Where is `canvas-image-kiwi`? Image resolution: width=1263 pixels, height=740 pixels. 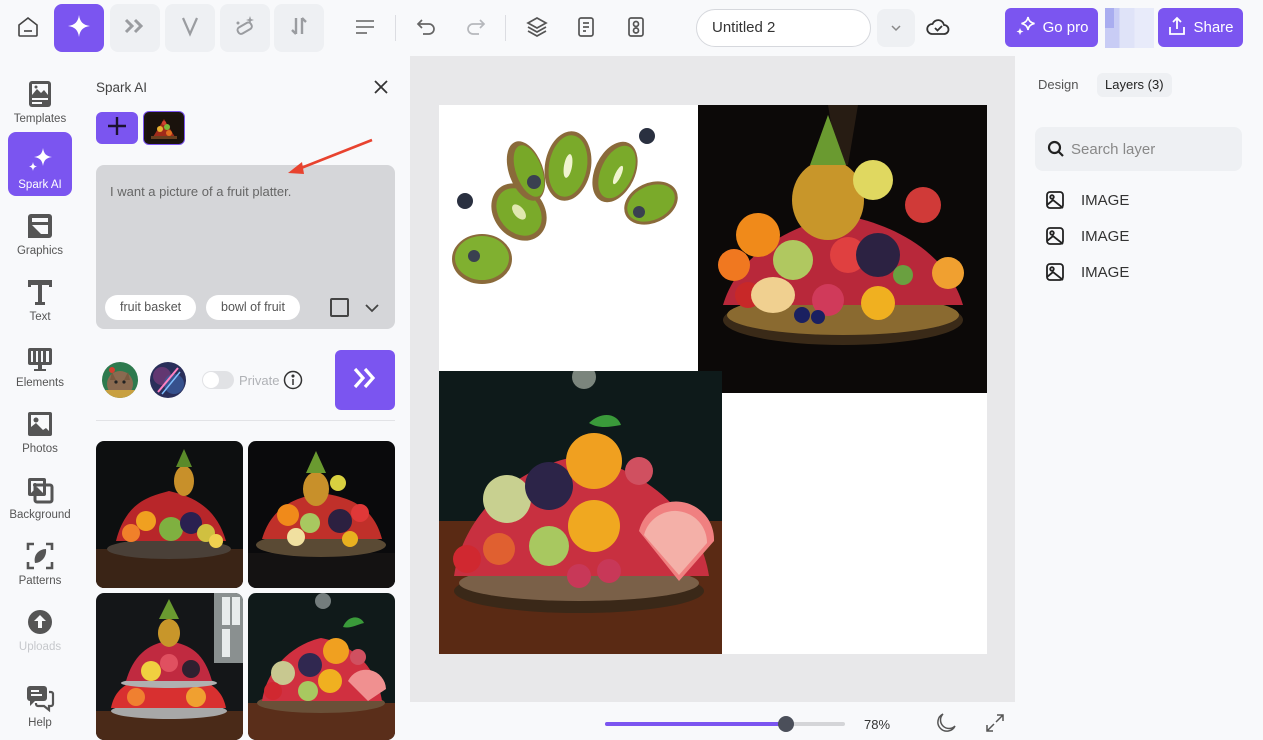 canvas-image-kiwi is located at coordinates (568, 238).